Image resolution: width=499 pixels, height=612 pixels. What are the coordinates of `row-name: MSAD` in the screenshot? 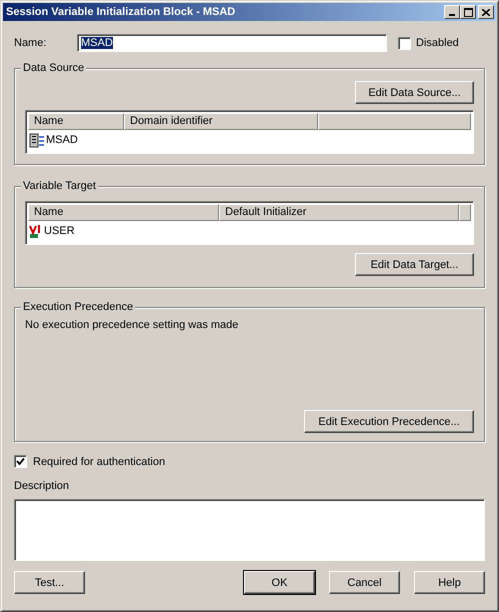 It's located at (62, 140).